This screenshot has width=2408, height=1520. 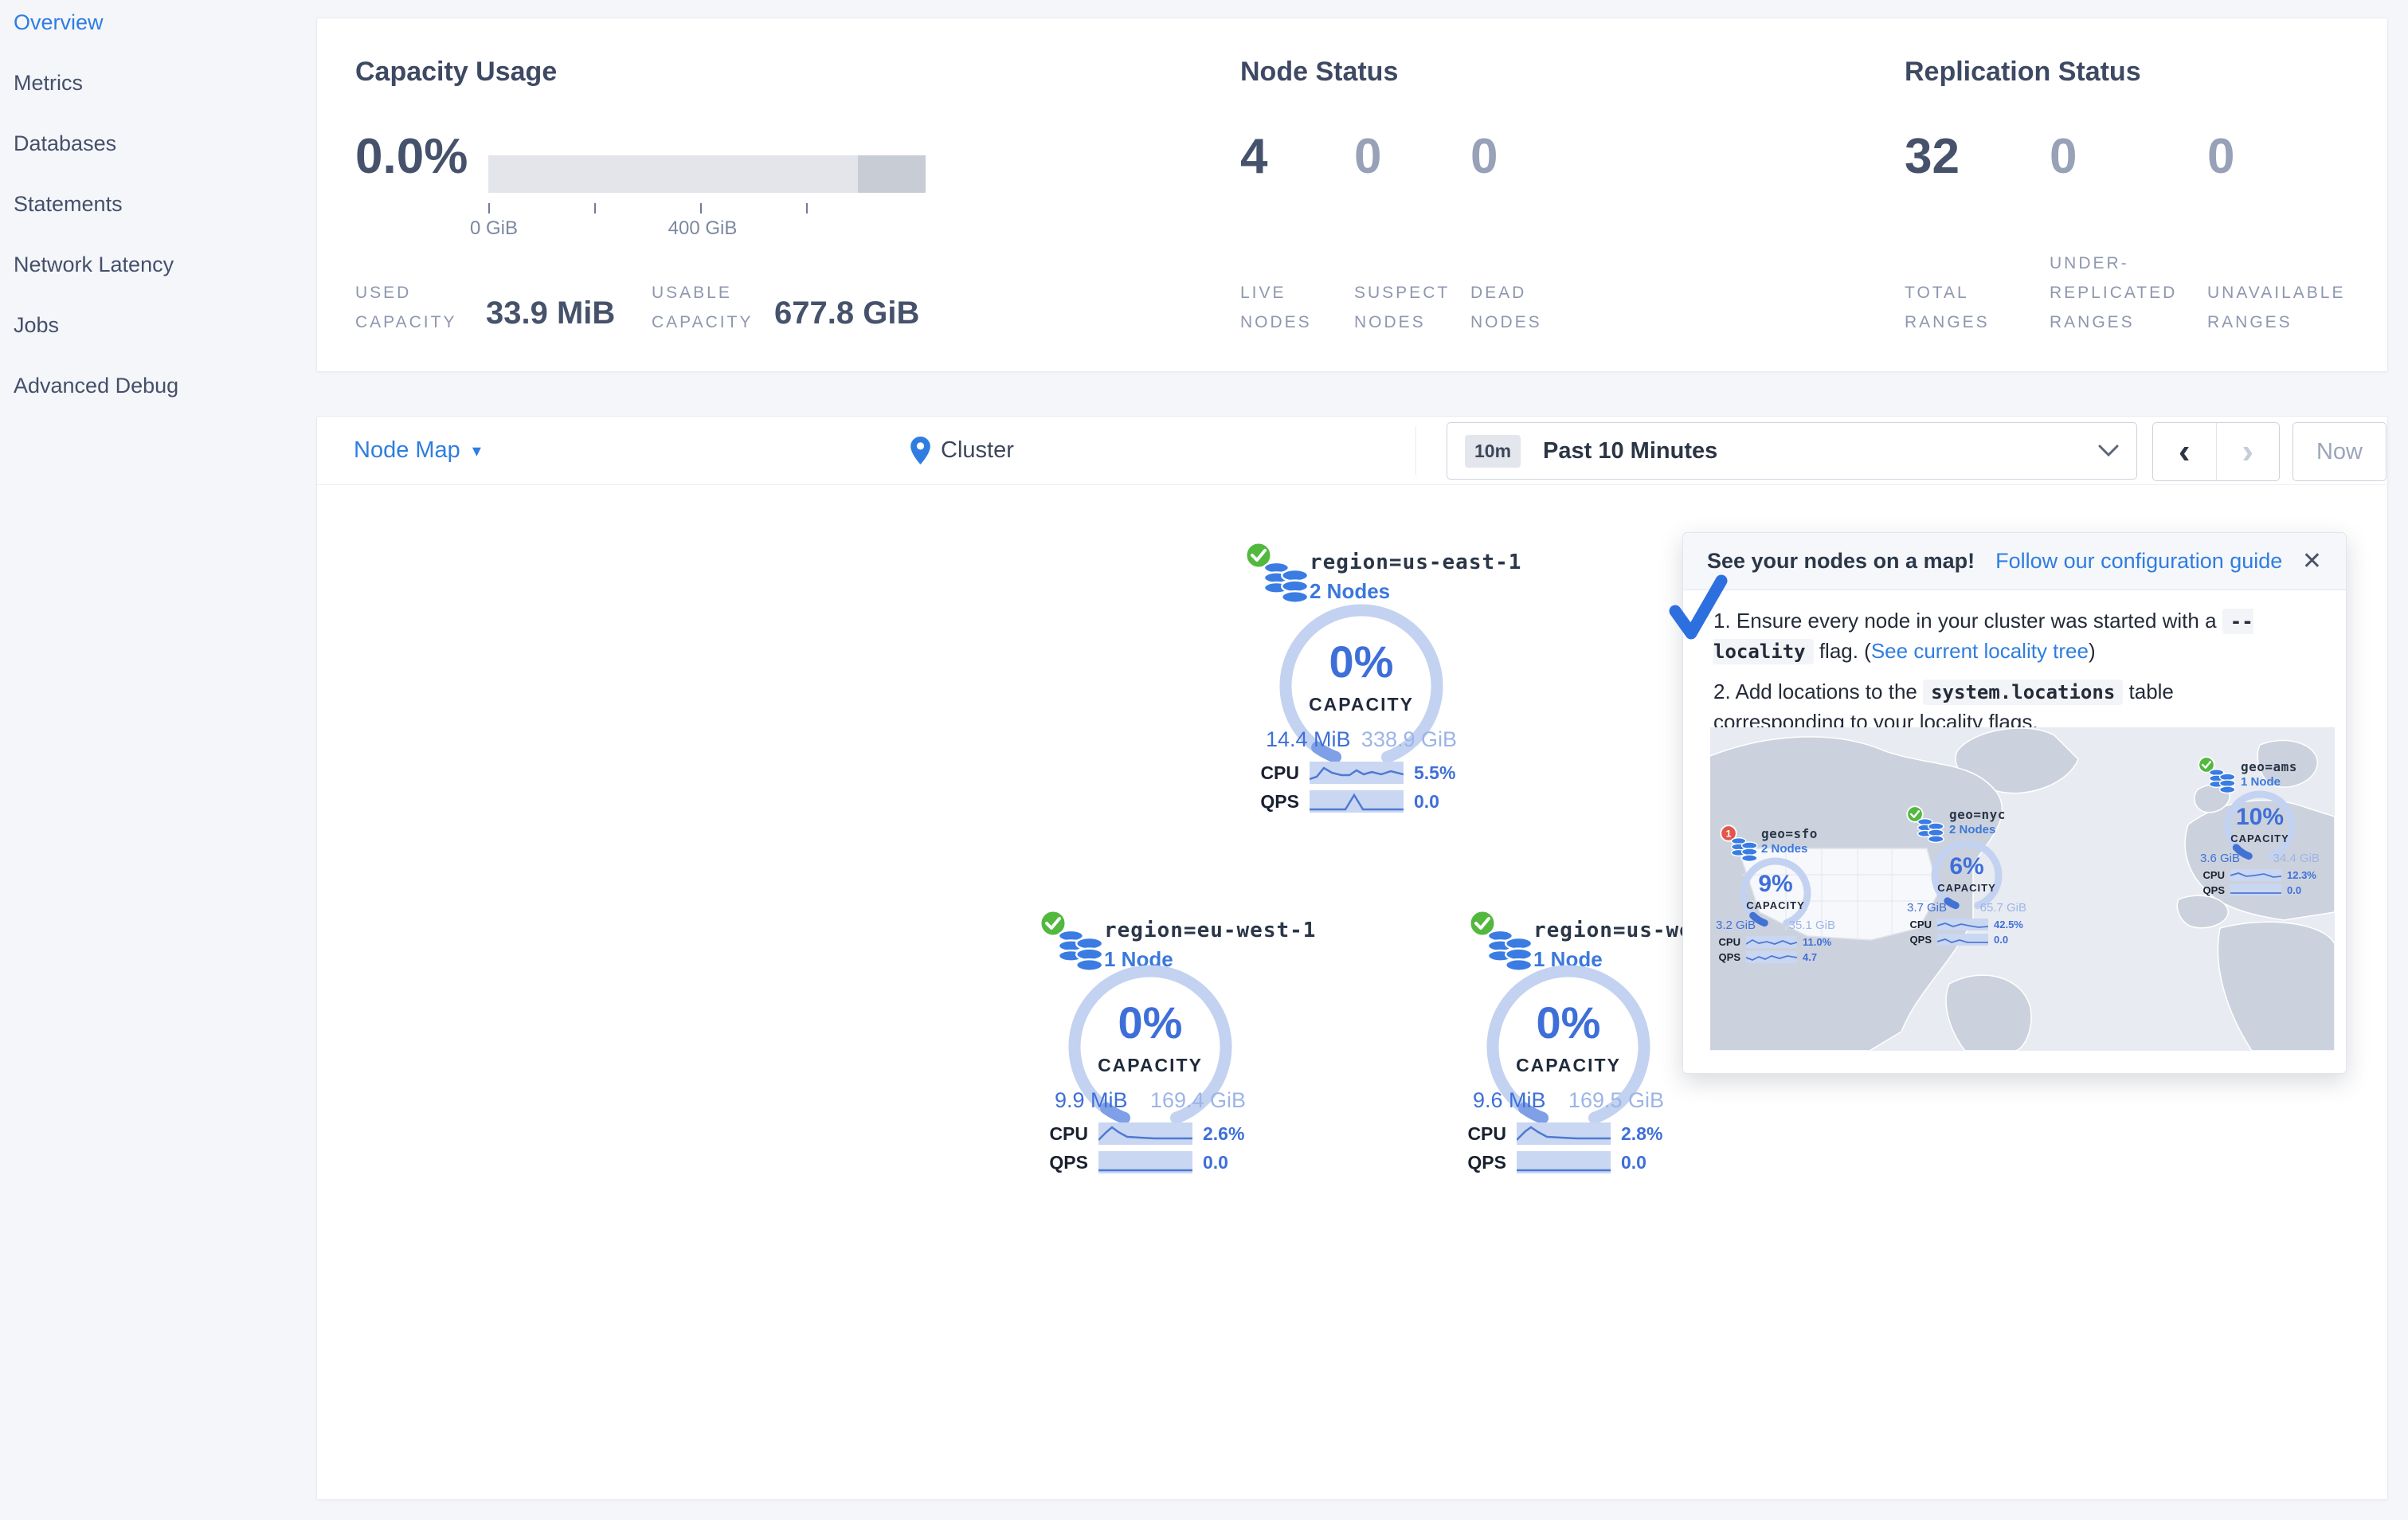 I want to click on total-ranges-label: TOTAL RANGES, so click(x=1948, y=307).